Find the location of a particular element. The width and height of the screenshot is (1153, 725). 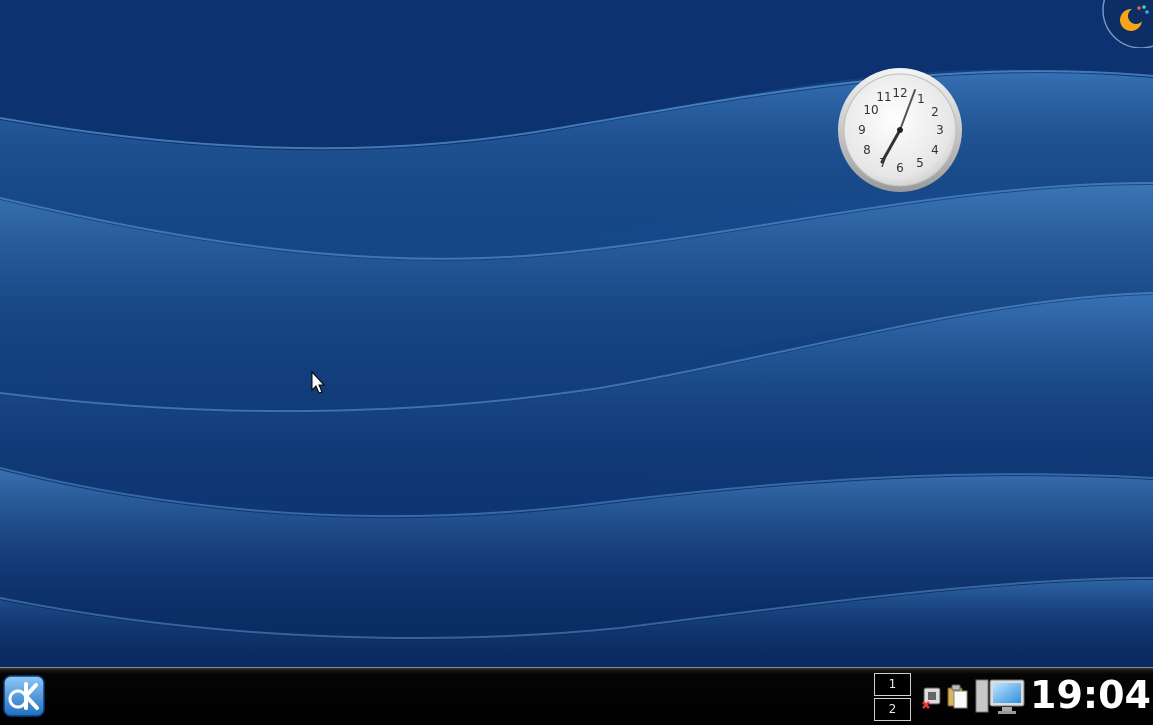

mouse-pointer-icon is located at coordinates (319, 382).